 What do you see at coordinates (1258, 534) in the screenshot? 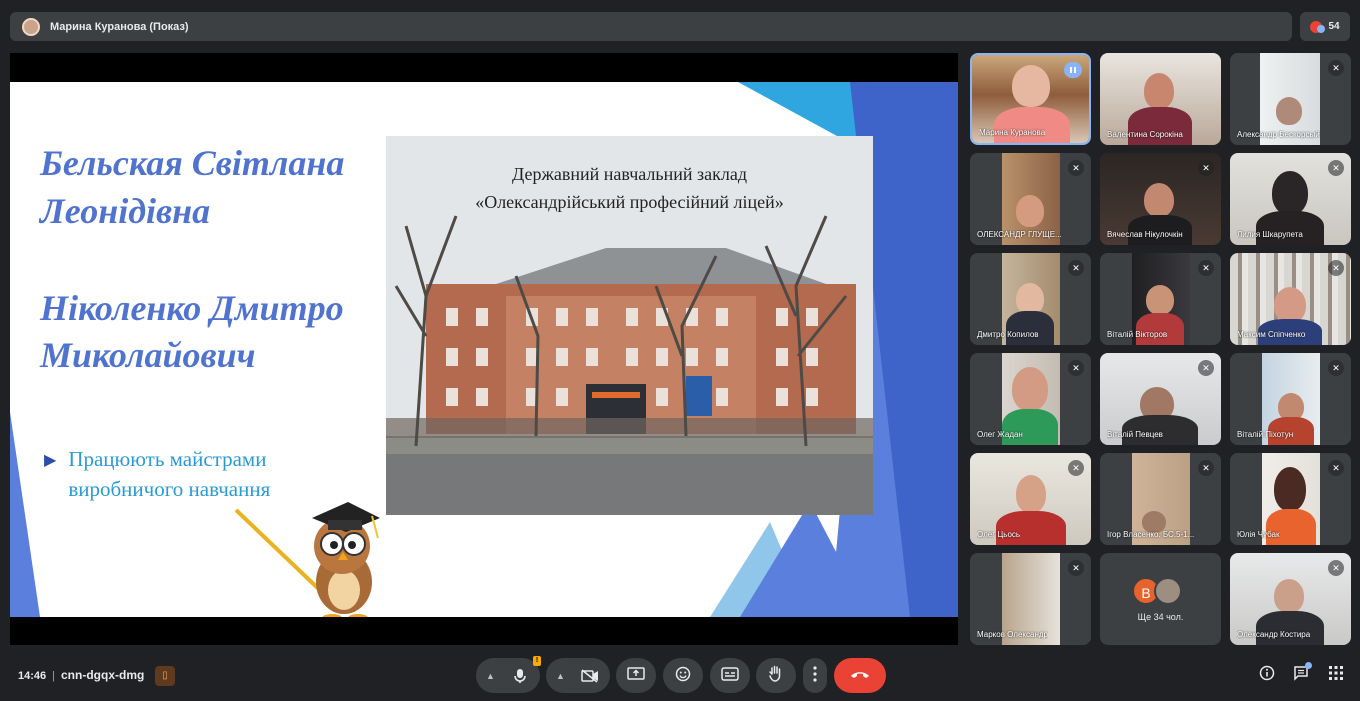
I see `participant-name: Юлія Чубак` at bounding box center [1258, 534].